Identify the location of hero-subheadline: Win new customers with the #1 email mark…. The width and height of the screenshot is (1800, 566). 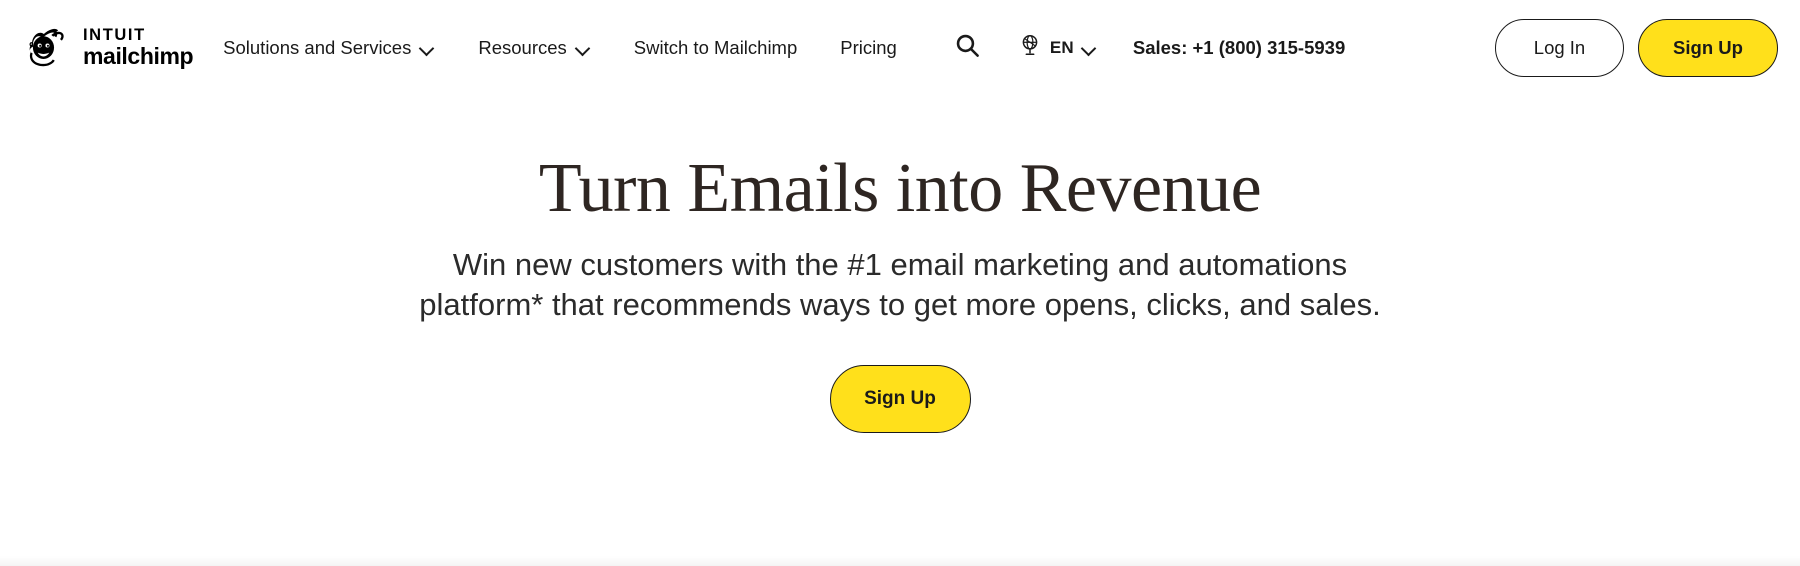
(900, 285).